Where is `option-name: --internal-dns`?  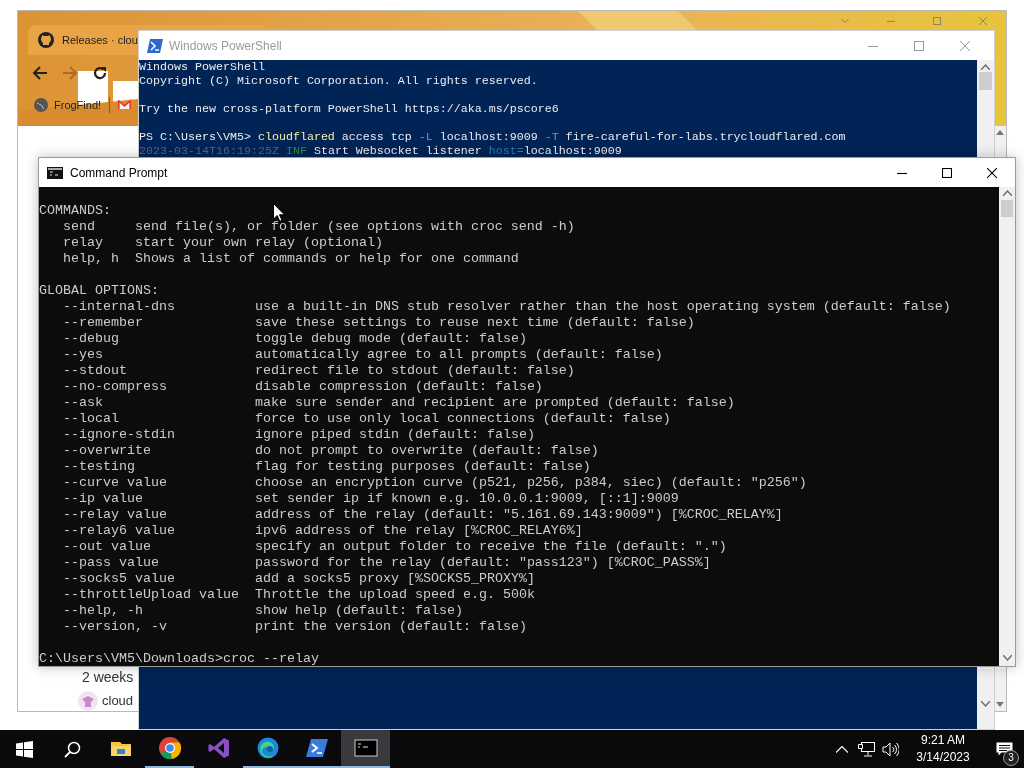
option-name: --internal-dns is located at coordinates (119, 307).